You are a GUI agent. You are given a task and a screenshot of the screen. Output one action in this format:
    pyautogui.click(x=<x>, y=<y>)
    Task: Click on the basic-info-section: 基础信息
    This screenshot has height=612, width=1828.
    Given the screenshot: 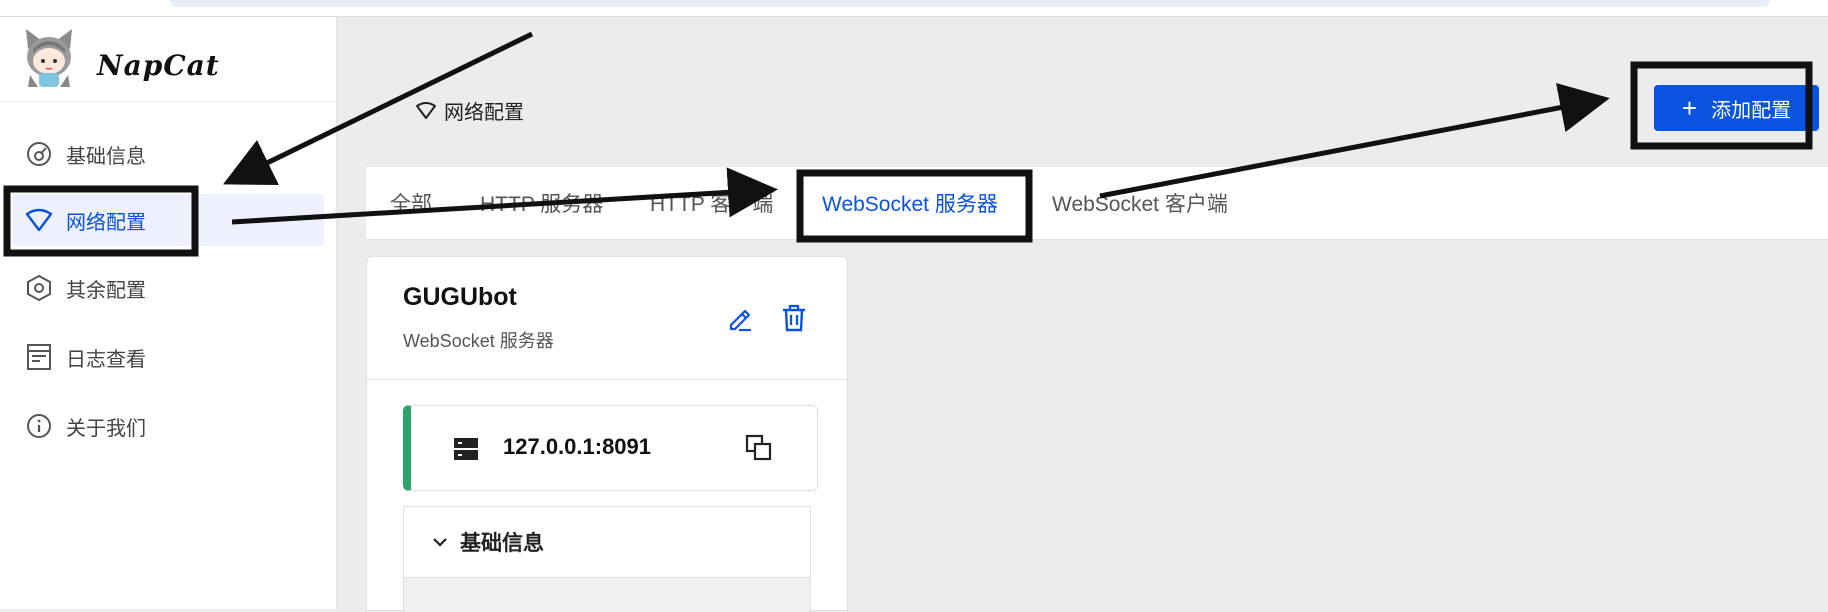 What is the action you would take?
    pyautogui.click(x=607, y=559)
    